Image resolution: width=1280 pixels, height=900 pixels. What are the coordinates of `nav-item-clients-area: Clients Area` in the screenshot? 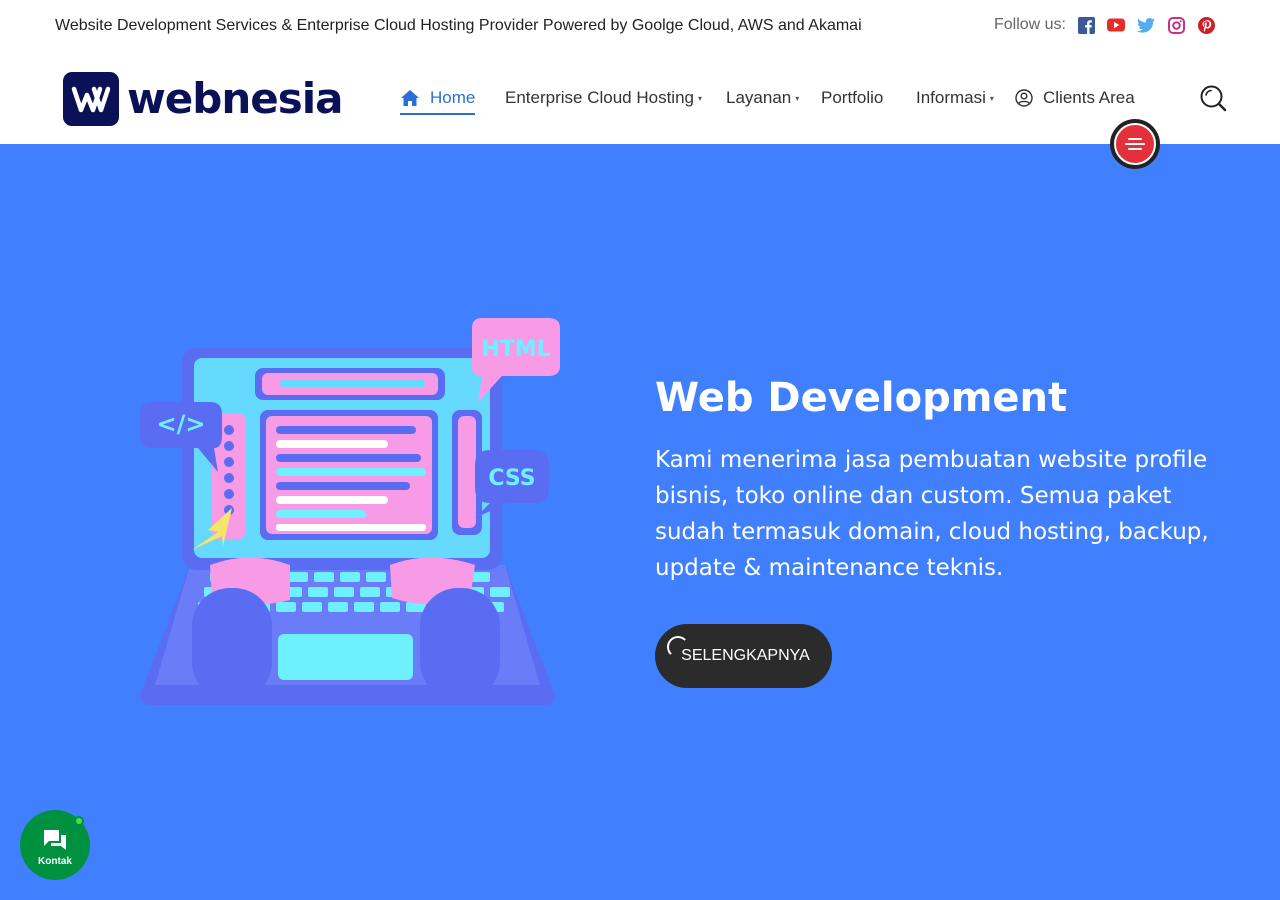 It's located at (1075, 98).